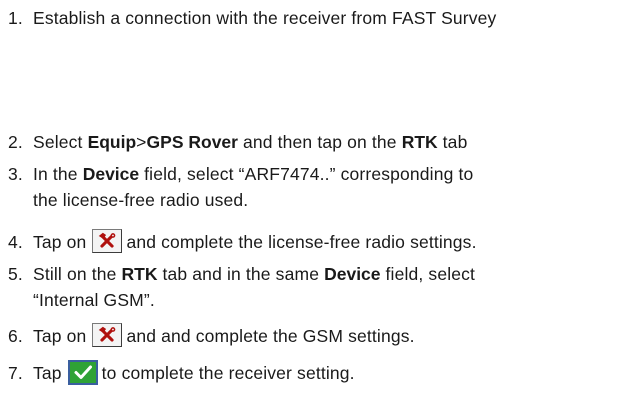 The width and height of the screenshot is (637, 398). Describe the element at coordinates (428, 274) in the screenshot. I see `step-text: field, select` at that location.